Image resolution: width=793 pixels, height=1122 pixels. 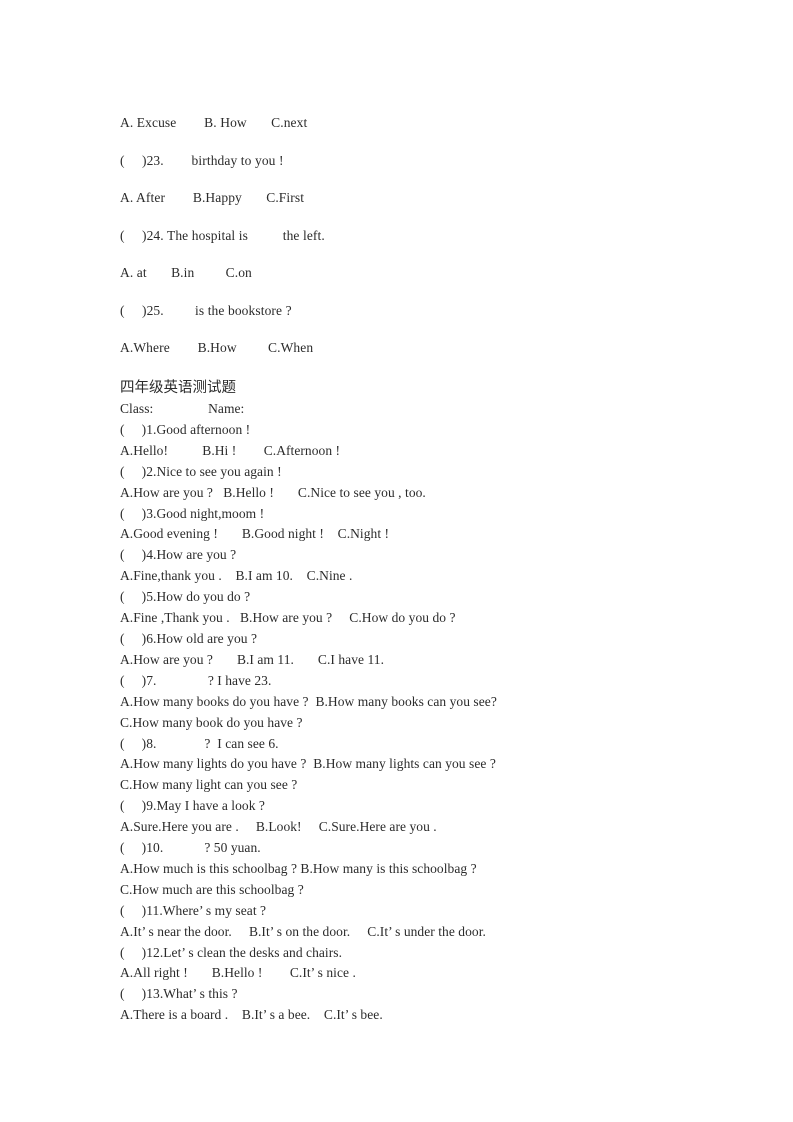 What do you see at coordinates (190, 848) in the screenshot?
I see `question-line-10: ( )10. ? 50 yuan.` at bounding box center [190, 848].